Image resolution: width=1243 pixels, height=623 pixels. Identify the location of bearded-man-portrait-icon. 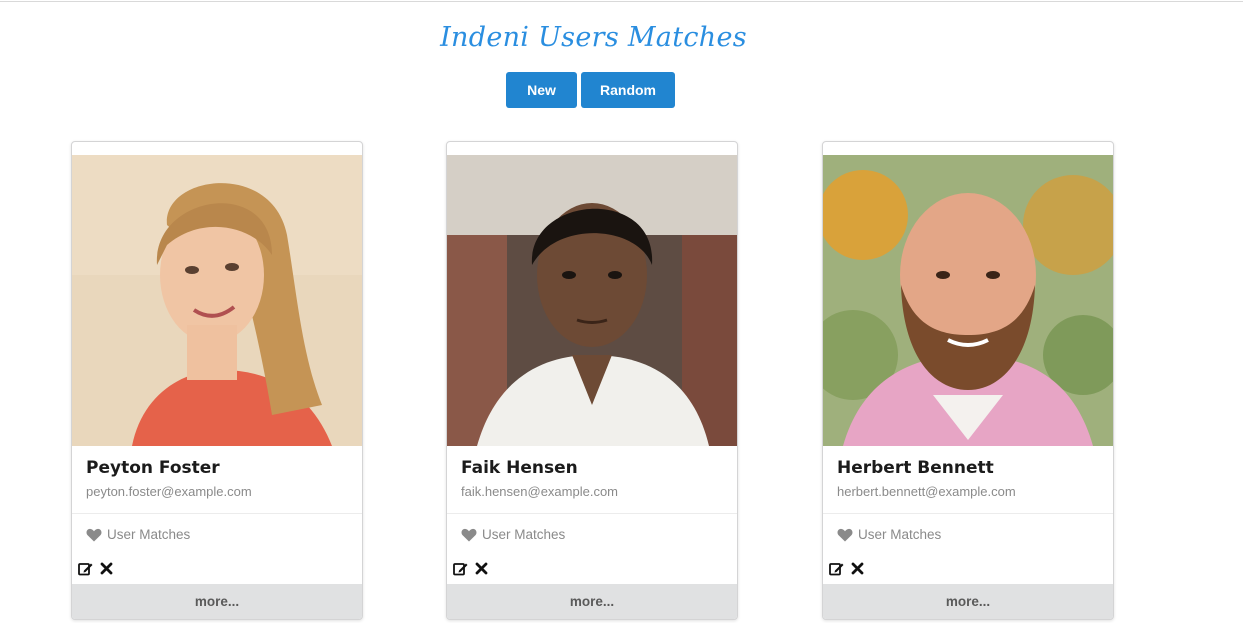
(968, 300).